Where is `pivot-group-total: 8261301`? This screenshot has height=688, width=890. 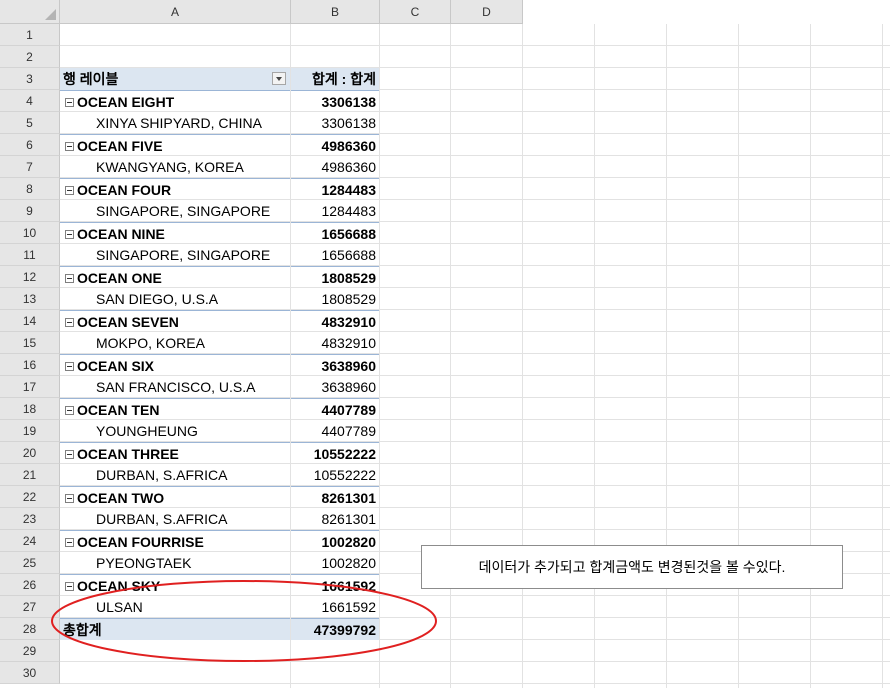
pivot-group-total: 8261301 is located at coordinates (335, 497).